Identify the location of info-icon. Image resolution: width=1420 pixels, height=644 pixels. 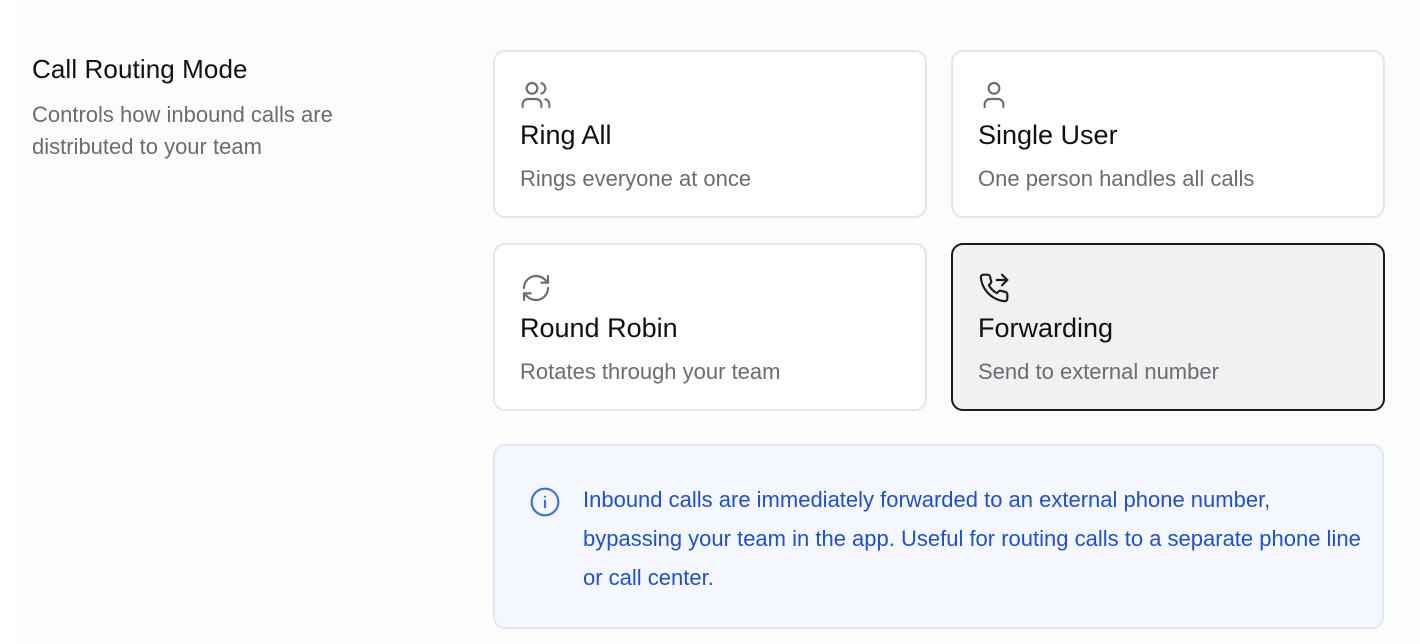
(545, 502).